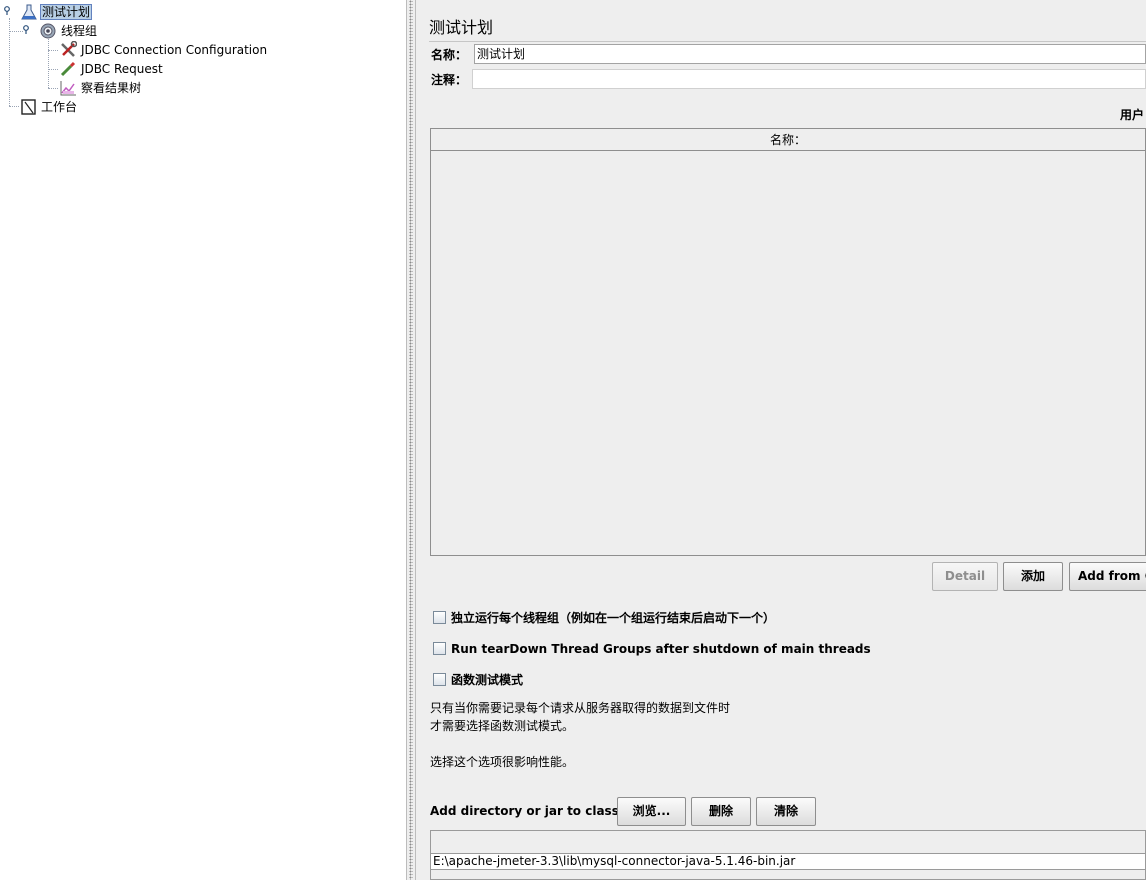 The height and width of the screenshot is (880, 1146). What do you see at coordinates (1033, 576) in the screenshot?
I see `add-button: 添加` at bounding box center [1033, 576].